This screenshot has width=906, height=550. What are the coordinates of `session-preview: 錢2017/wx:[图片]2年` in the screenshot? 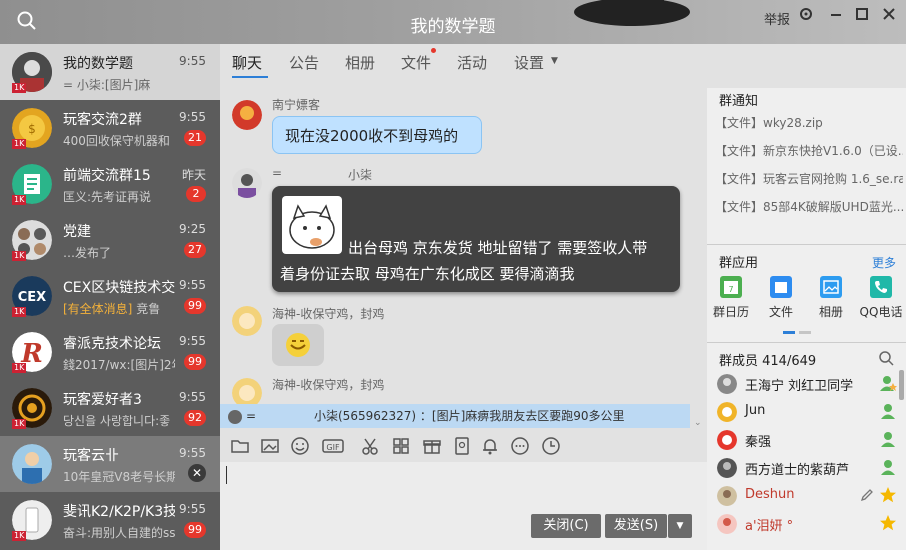 It's located at (119, 365).